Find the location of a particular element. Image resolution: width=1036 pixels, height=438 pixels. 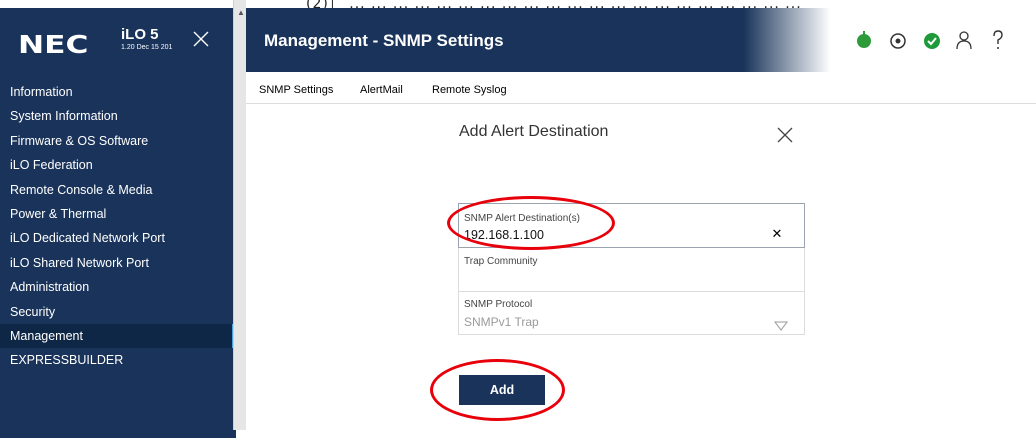

snmp-alert-destination-label: SNMP Alert Destination(s) is located at coordinates (522, 218).